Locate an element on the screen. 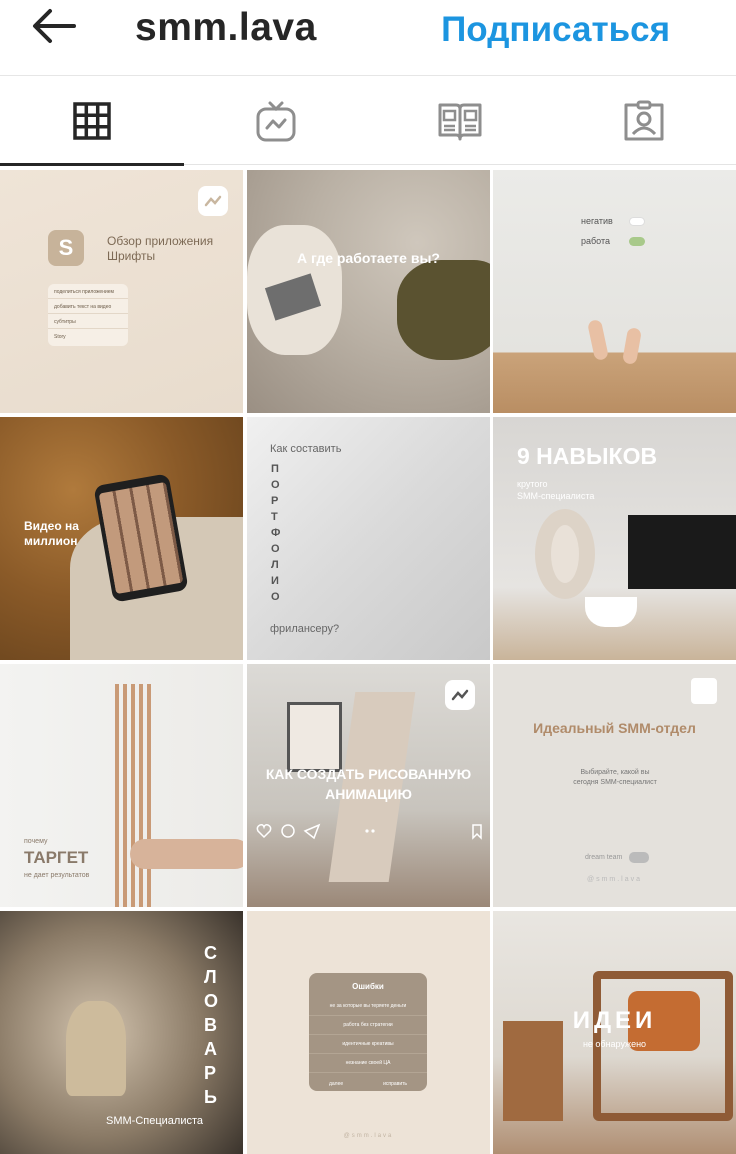 This screenshot has height=1154, width=736. toggle-icon is located at coordinates (639, 857).